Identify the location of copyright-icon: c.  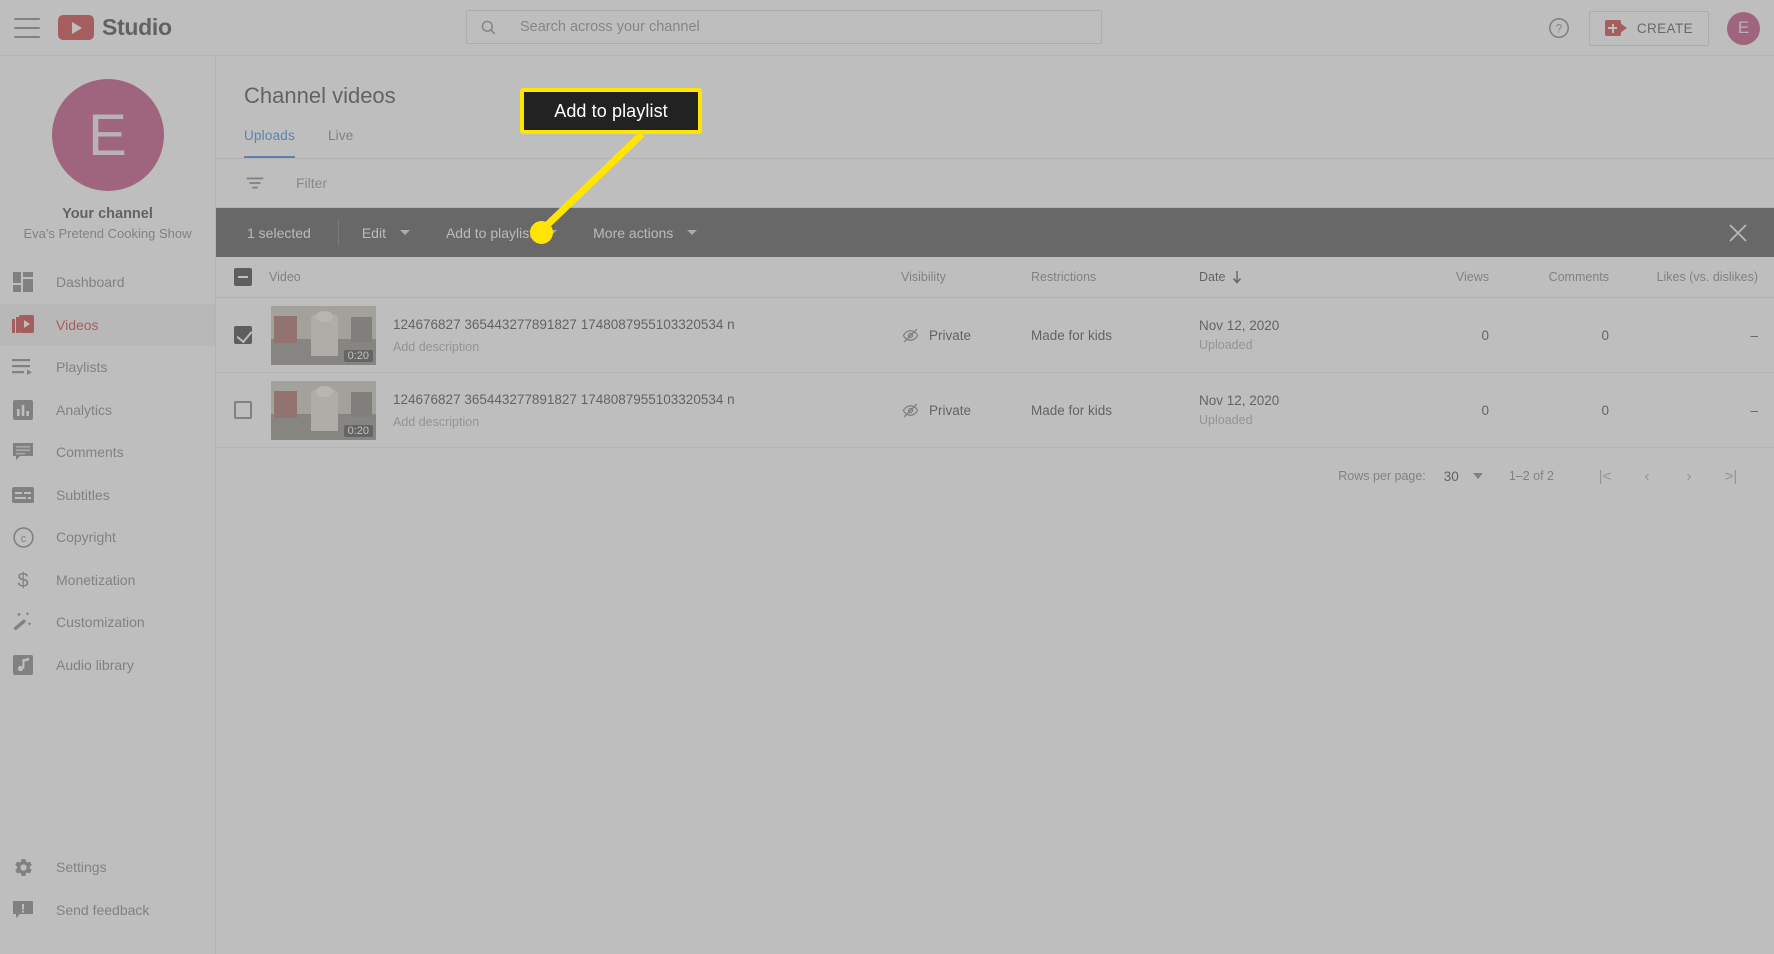
(23, 537).